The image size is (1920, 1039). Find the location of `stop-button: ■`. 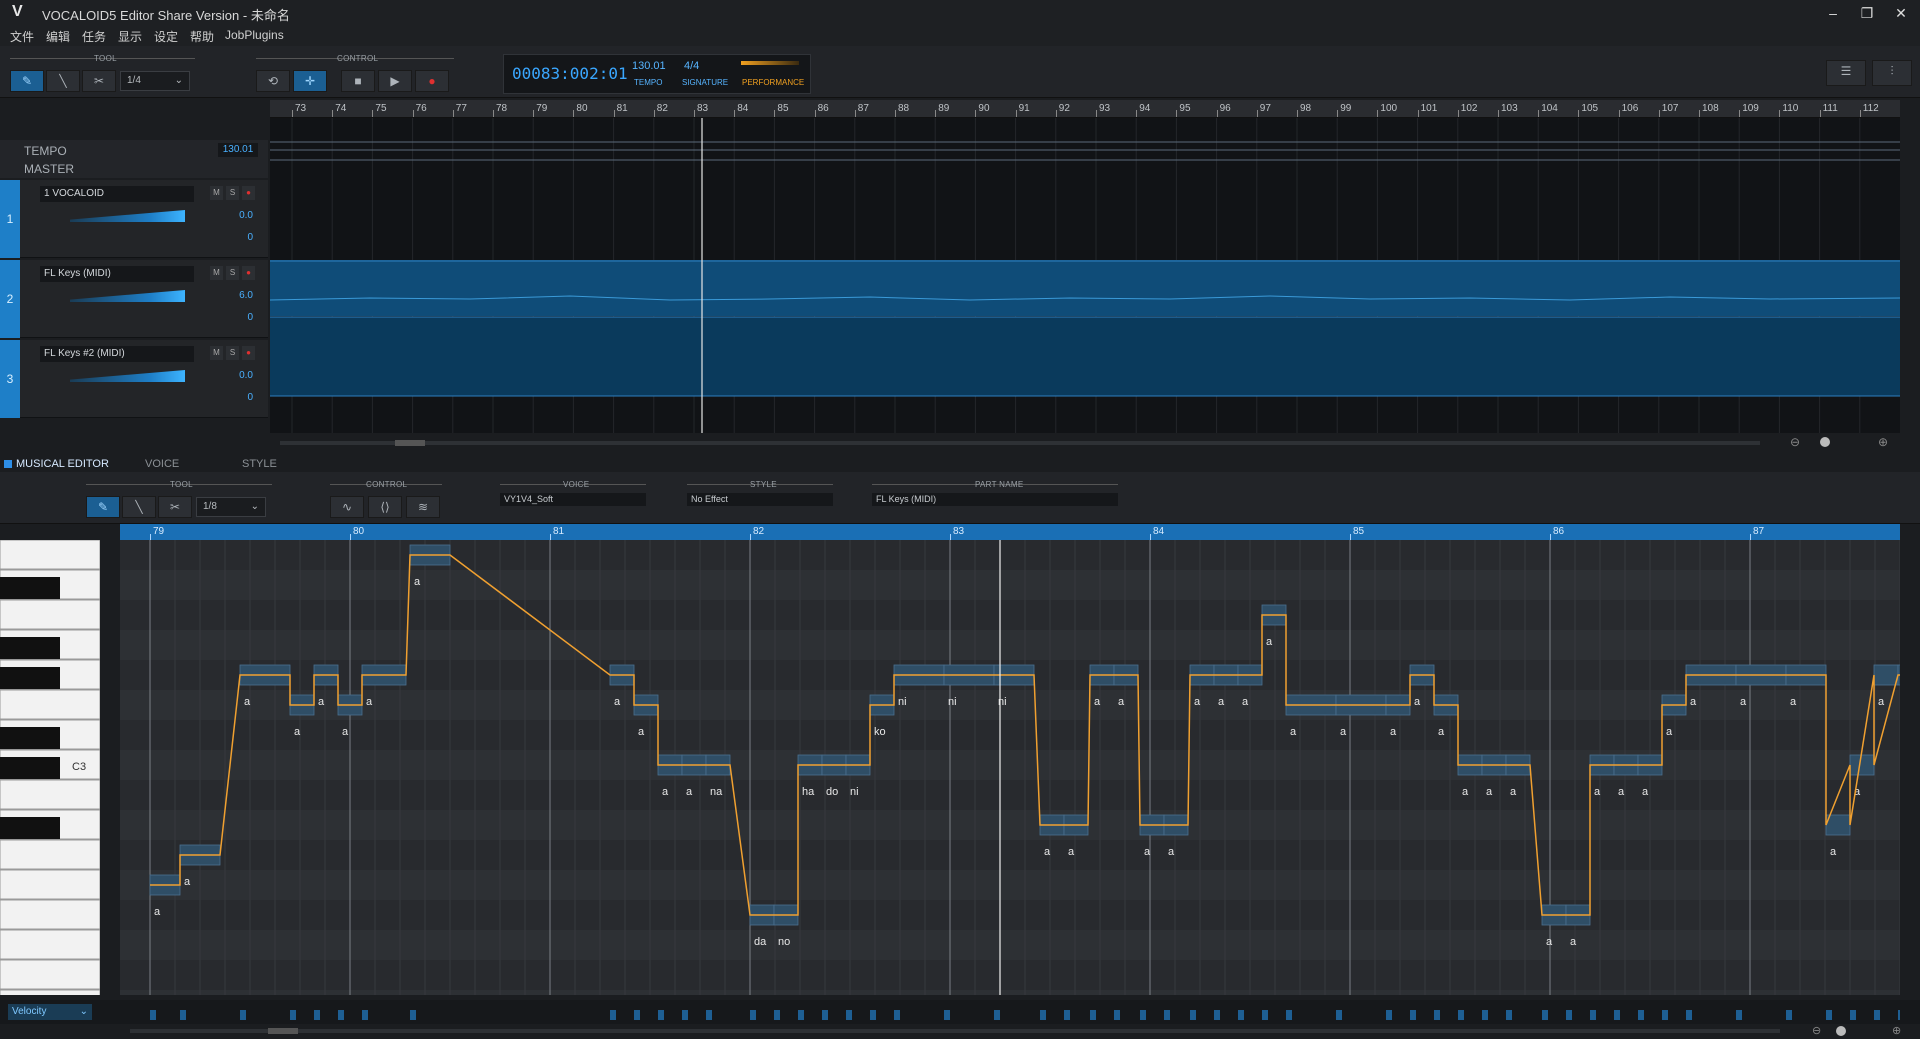

stop-button: ■ is located at coordinates (358, 81).